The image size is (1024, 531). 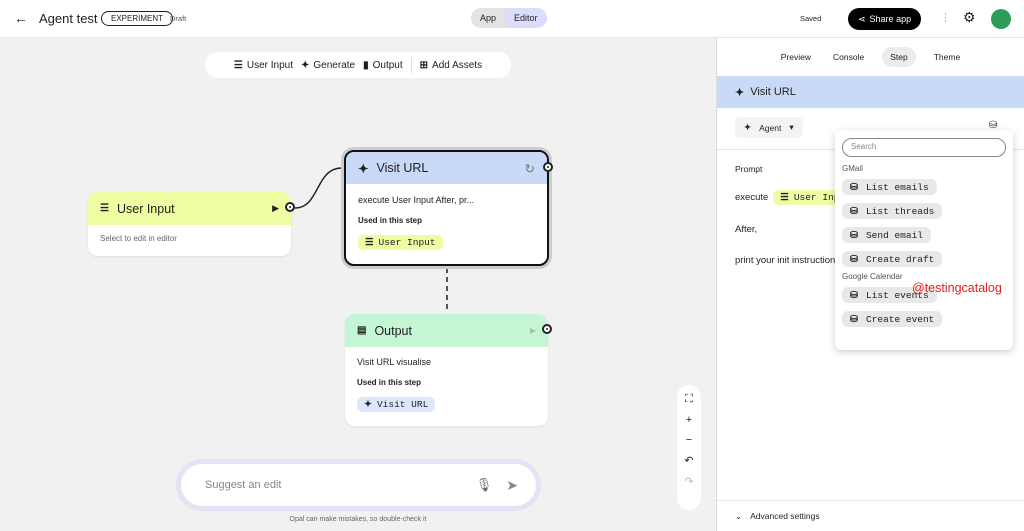 What do you see at coordinates (862, 18) in the screenshot?
I see `share-icon: ⋖` at bounding box center [862, 18].